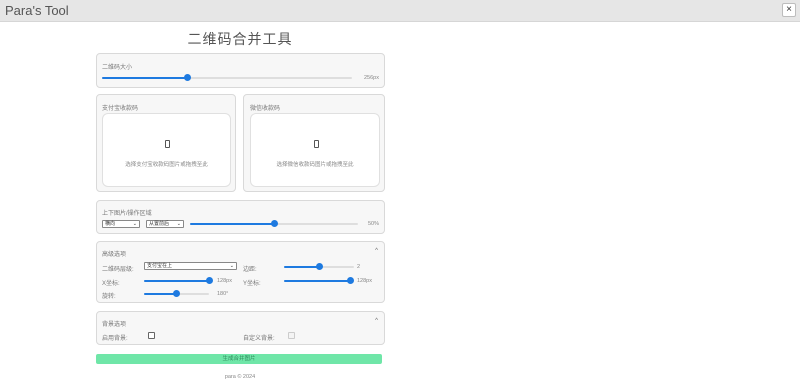 Image resolution: width=800 pixels, height=382 pixels. What do you see at coordinates (319, 280) in the screenshot?
I see `y-slider` at bounding box center [319, 280].